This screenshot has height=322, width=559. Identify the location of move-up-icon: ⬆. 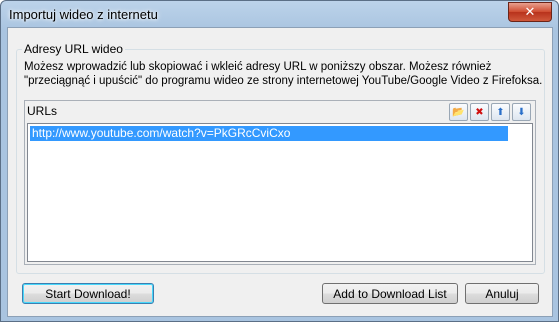
(500, 112).